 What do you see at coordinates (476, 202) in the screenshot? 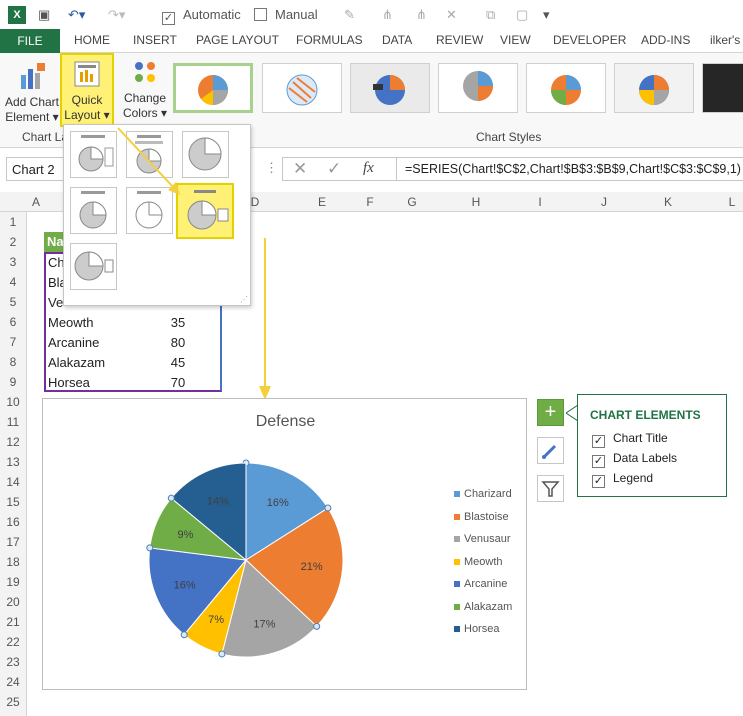
I see `column-header-h: H` at bounding box center [476, 202].